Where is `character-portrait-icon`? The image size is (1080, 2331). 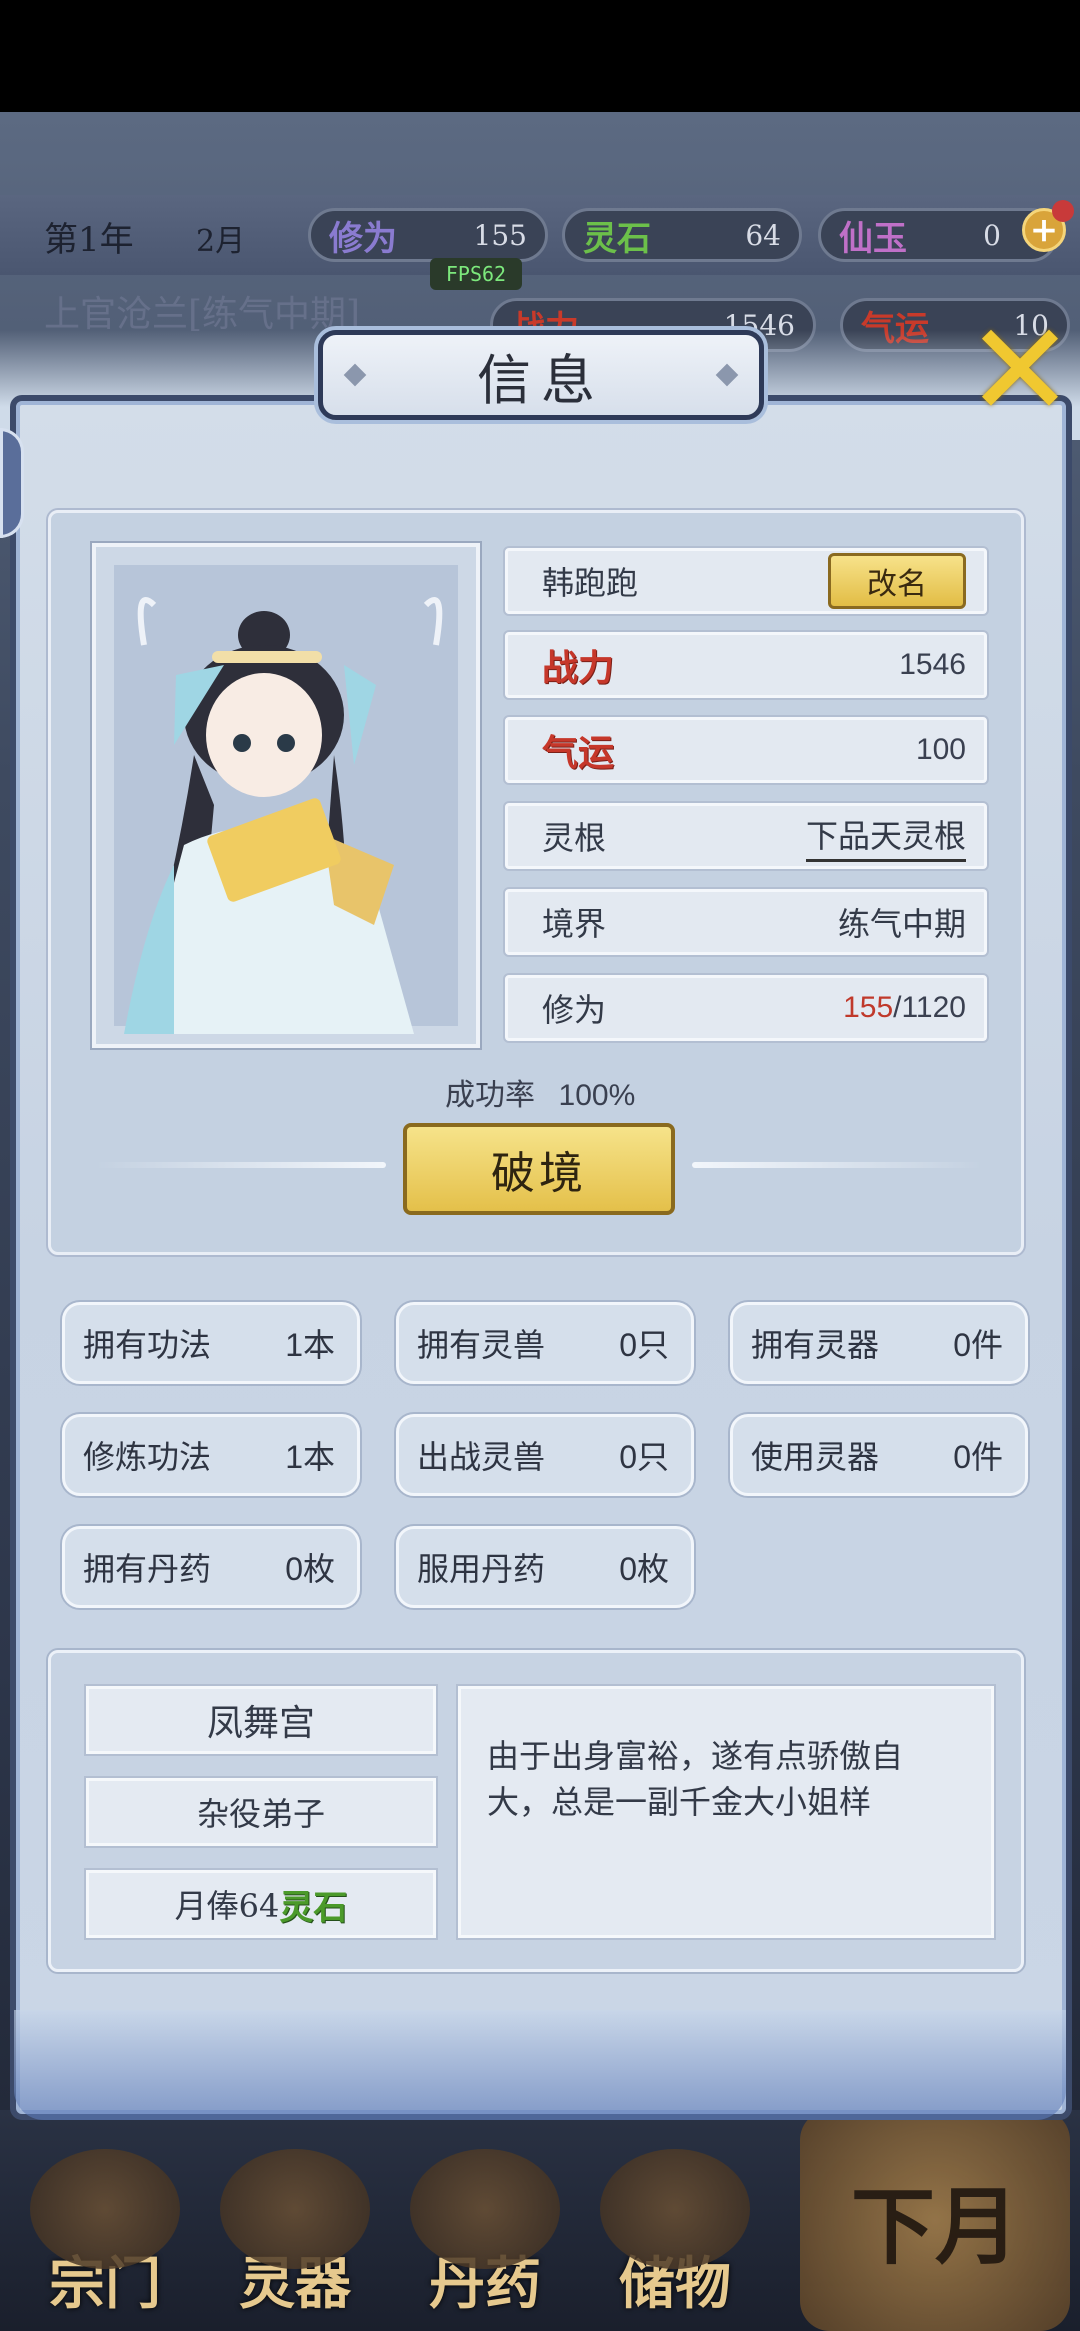
character-portrait-icon is located at coordinates (283, 815).